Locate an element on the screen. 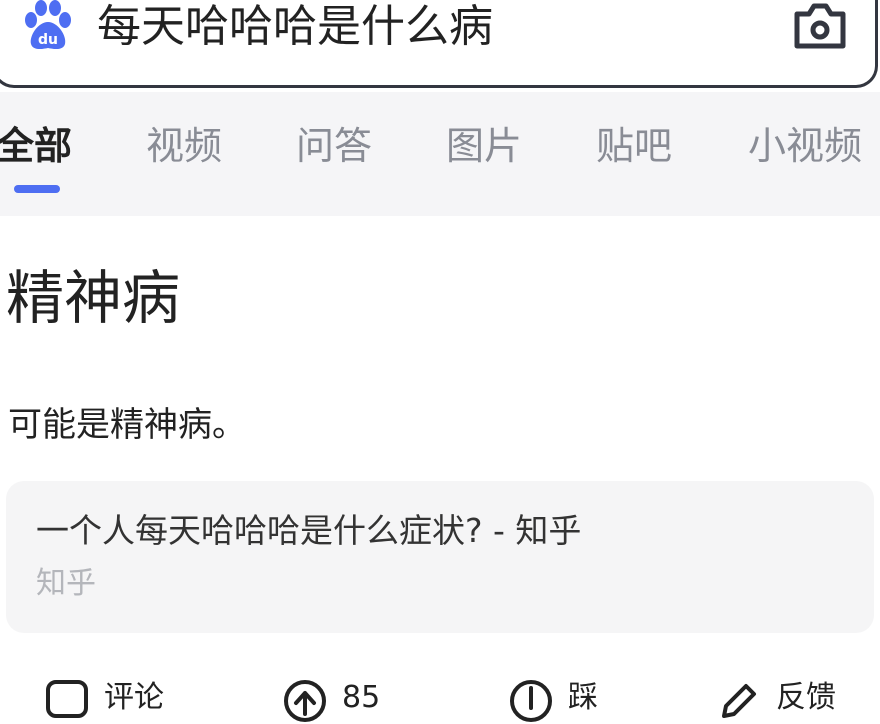 The width and height of the screenshot is (880, 724). answer-title: 精神病 is located at coordinates (93, 298).